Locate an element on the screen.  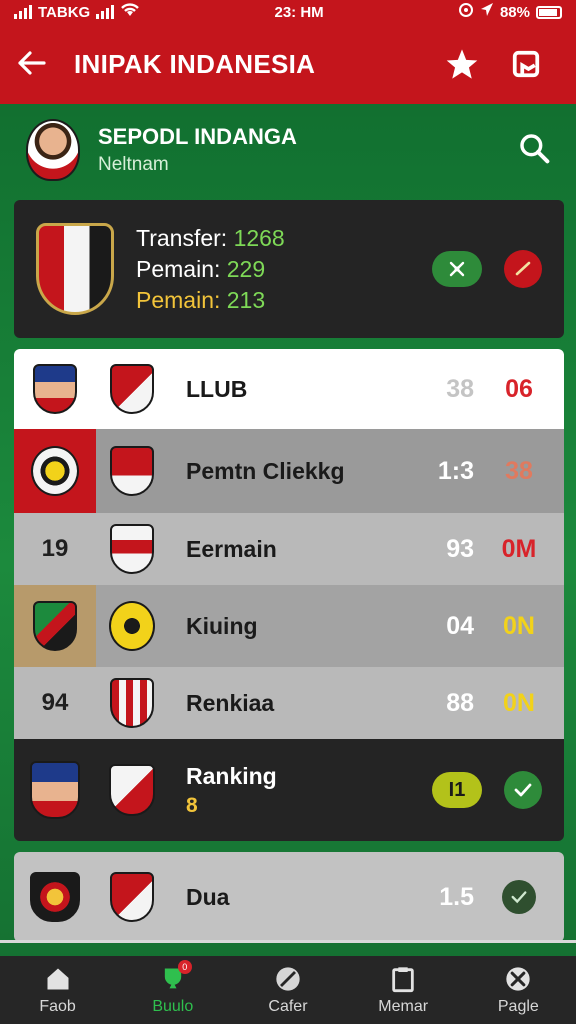
notification-badge: 0 is located at coordinates (184, 967).